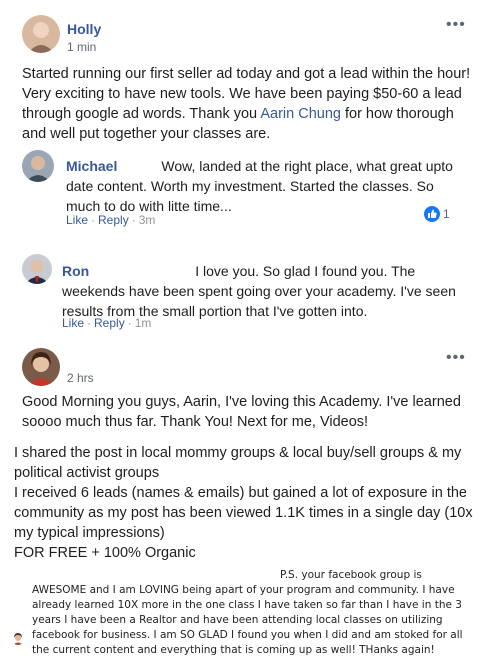 The width and height of the screenshot is (480, 667). What do you see at coordinates (80, 378) in the screenshot?
I see `post-time: 2 hrs` at bounding box center [80, 378].